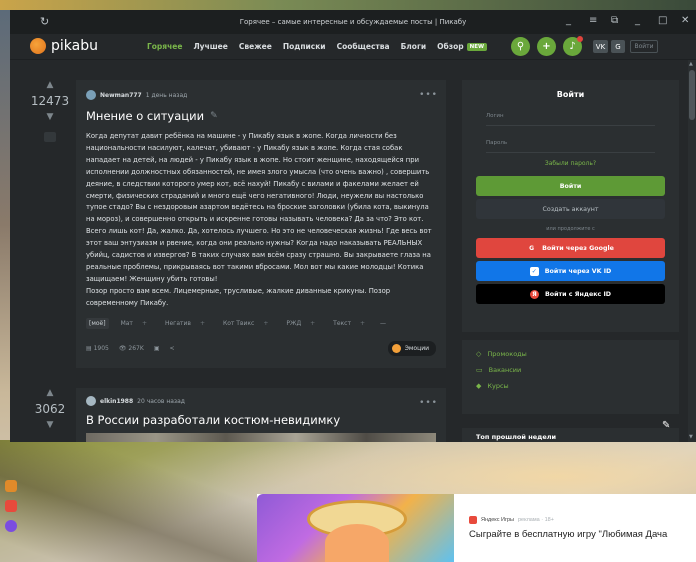 The height and width of the screenshot is (562, 696). Describe the element at coordinates (300, 323) in the screenshot. I see `tag: РЖД +` at that location.